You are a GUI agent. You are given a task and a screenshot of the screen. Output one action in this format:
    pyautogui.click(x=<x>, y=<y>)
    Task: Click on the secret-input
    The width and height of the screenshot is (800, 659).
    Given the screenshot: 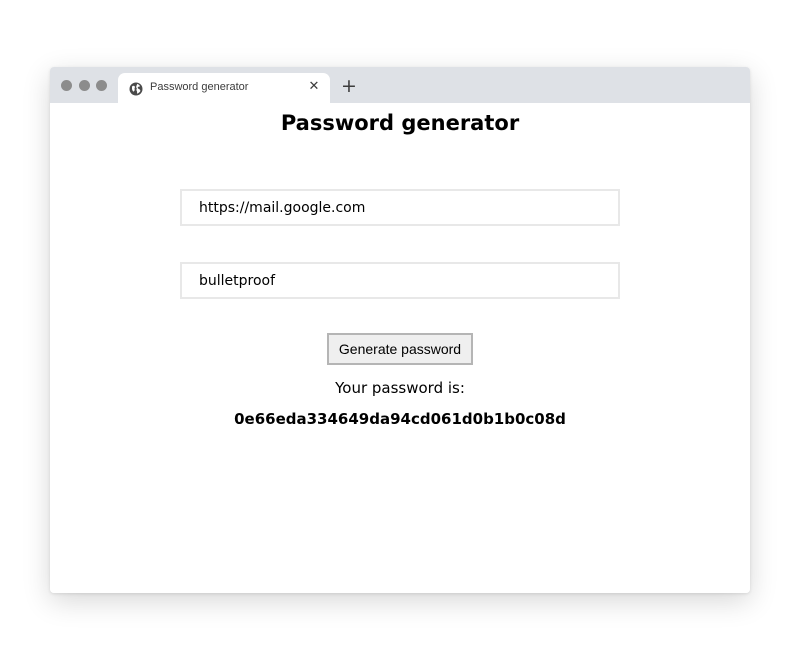 What is the action you would take?
    pyautogui.click(x=400, y=280)
    